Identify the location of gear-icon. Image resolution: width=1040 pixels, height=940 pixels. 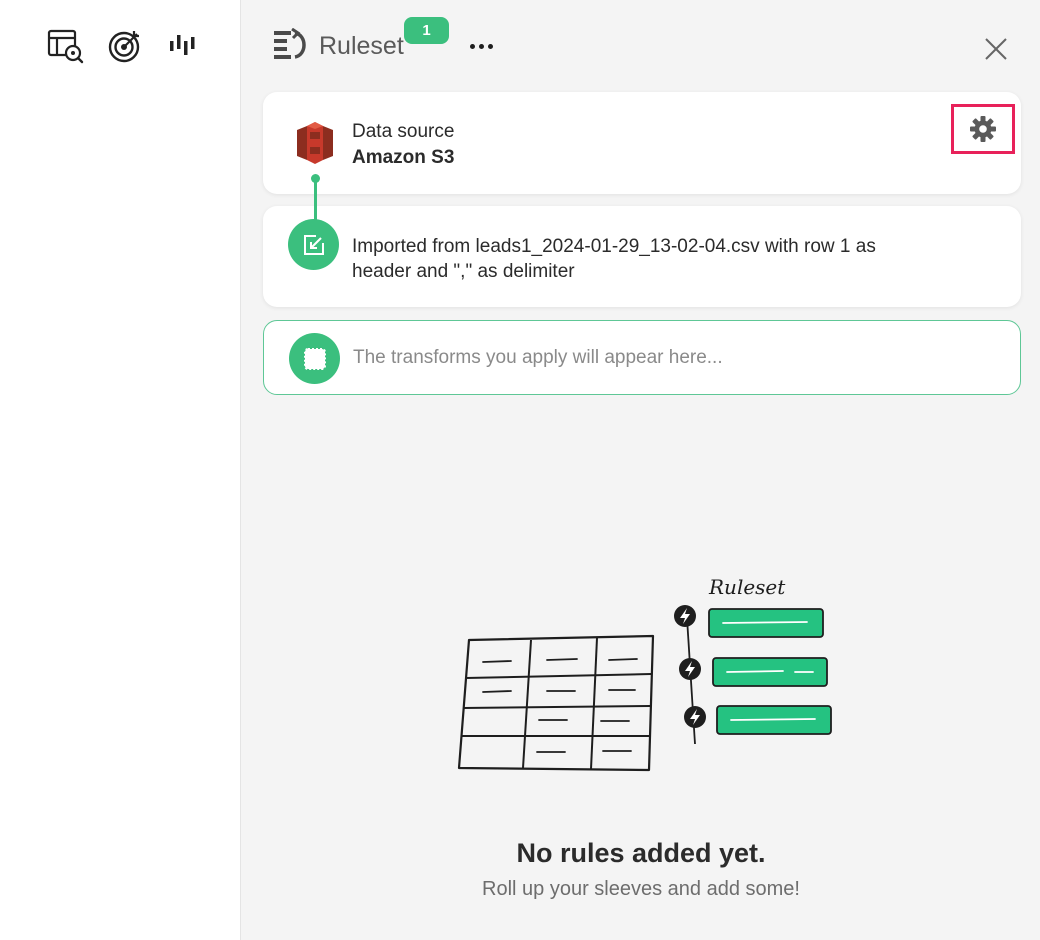
(983, 129).